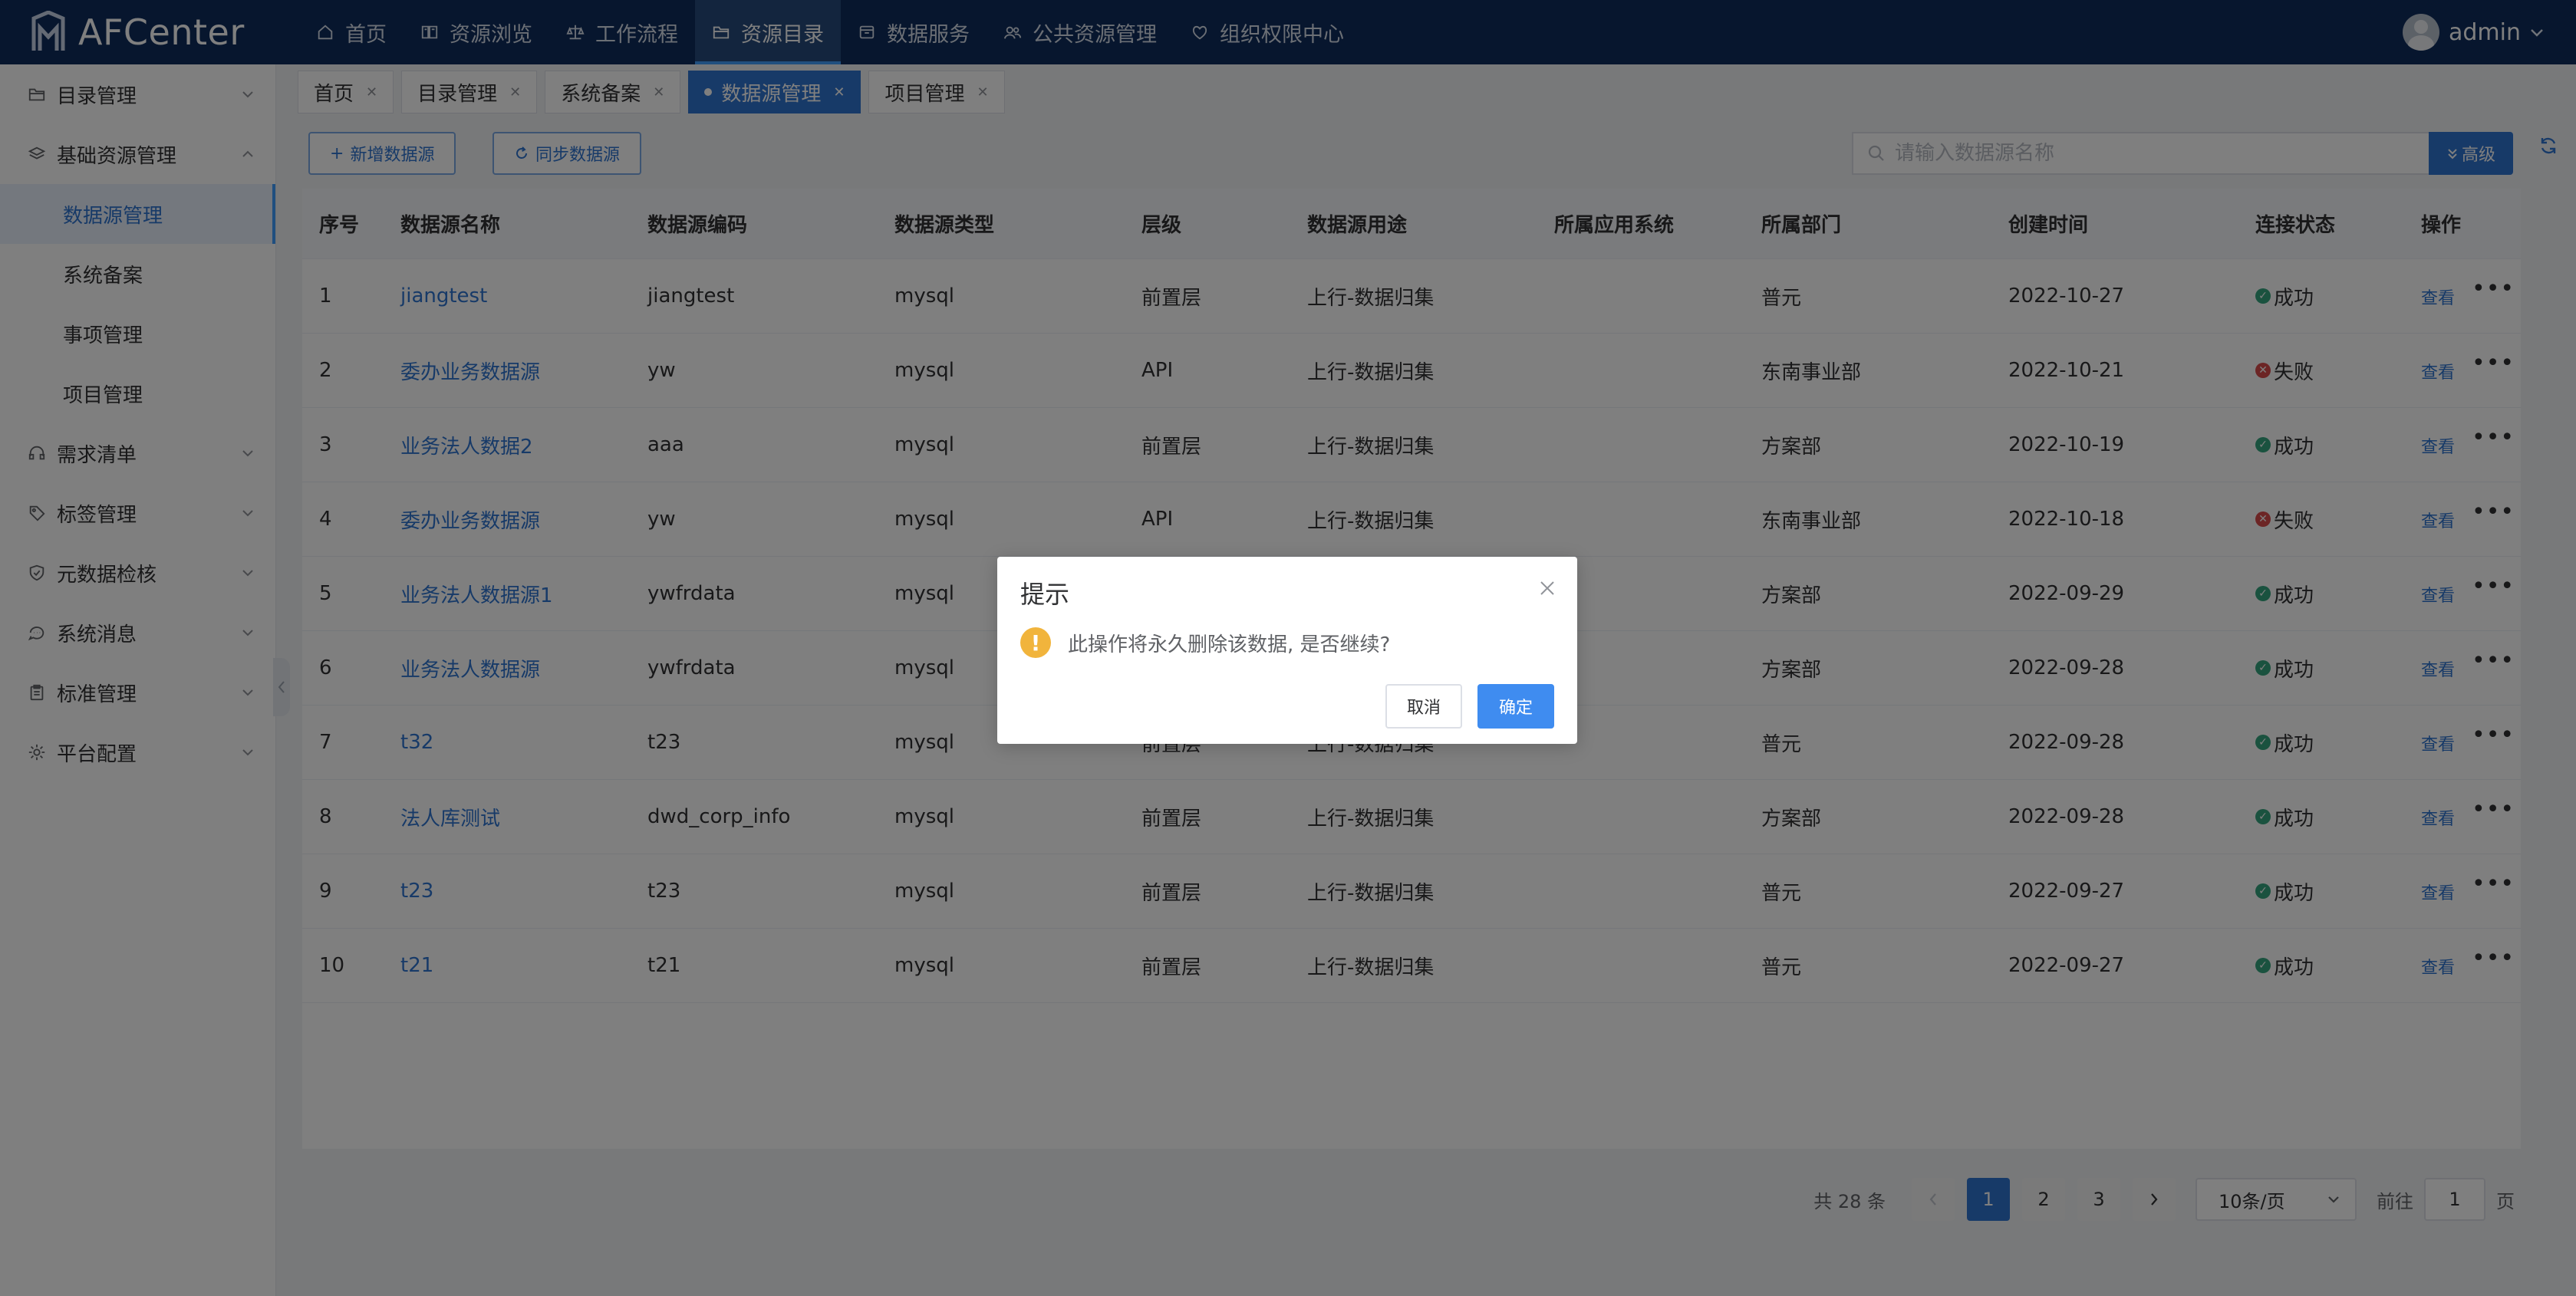 Image resolution: width=2576 pixels, height=1296 pixels. What do you see at coordinates (1424, 706) in the screenshot?
I see `cancel-button: 取消` at bounding box center [1424, 706].